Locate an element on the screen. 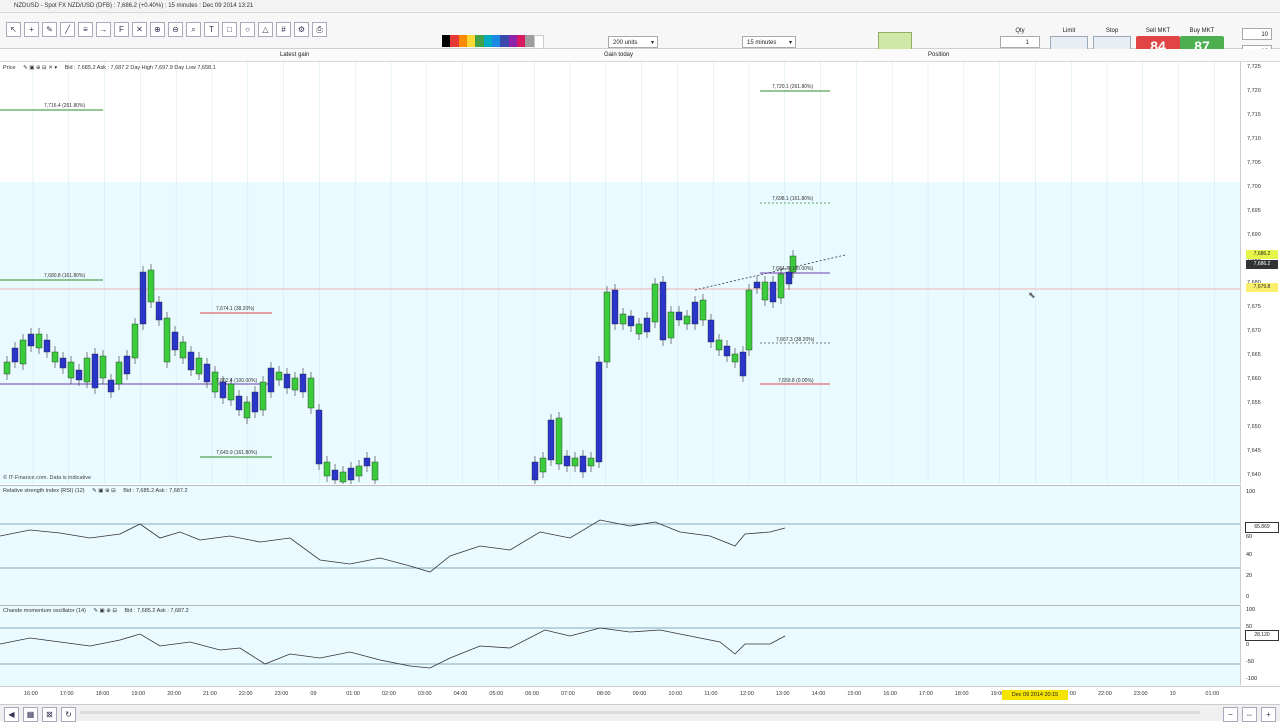  price-axis-label: 7,675 is located at coordinates (1254, 307).